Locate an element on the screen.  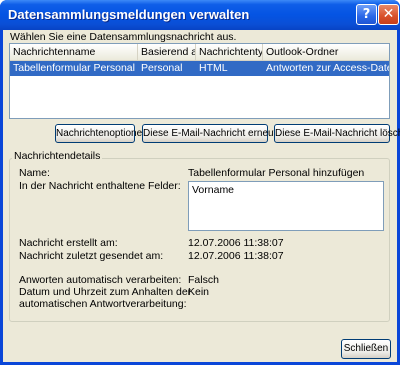
stop-datetime-label-line2: automatischen Antwortverarbeitung: is located at coordinates (103, 304).